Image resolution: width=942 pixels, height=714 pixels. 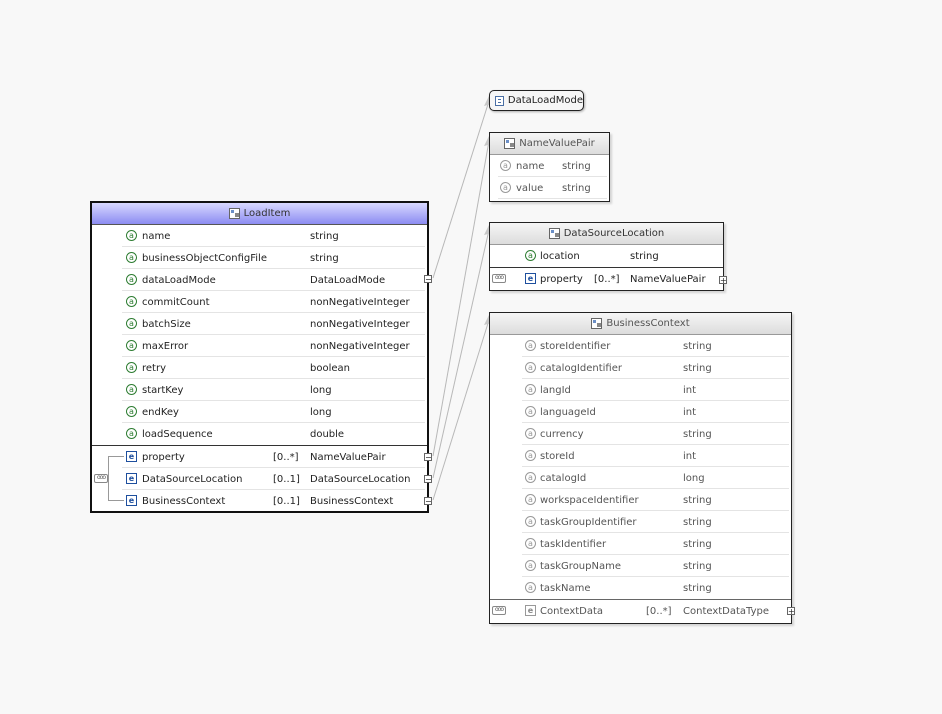 What do you see at coordinates (154, 368) in the screenshot?
I see `attribute-name: retry` at bounding box center [154, 368].